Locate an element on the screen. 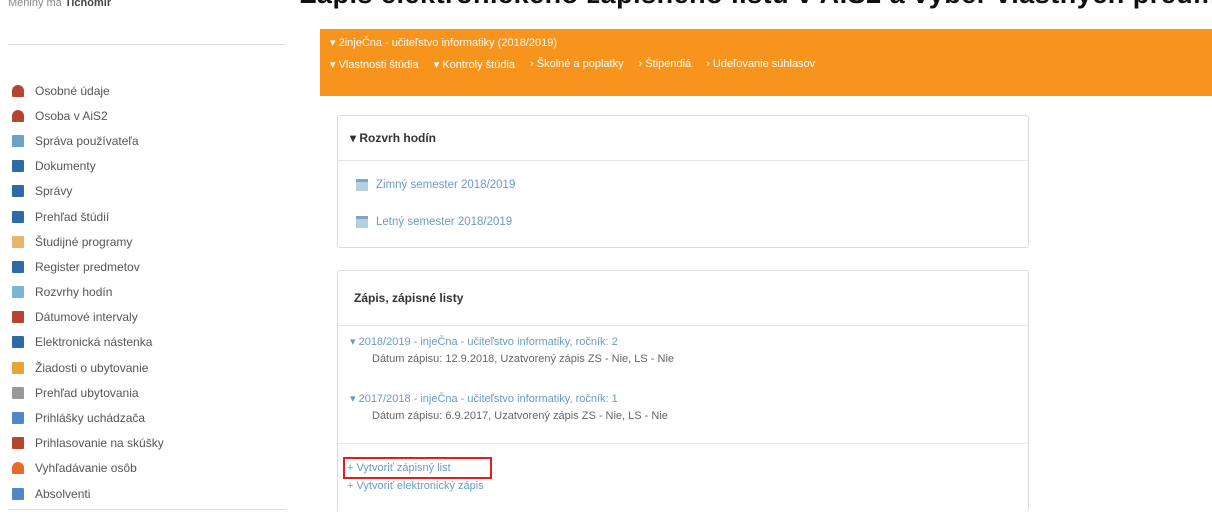  sidebar-item-label: Správa používateľa is located at coordinates (87, 140).